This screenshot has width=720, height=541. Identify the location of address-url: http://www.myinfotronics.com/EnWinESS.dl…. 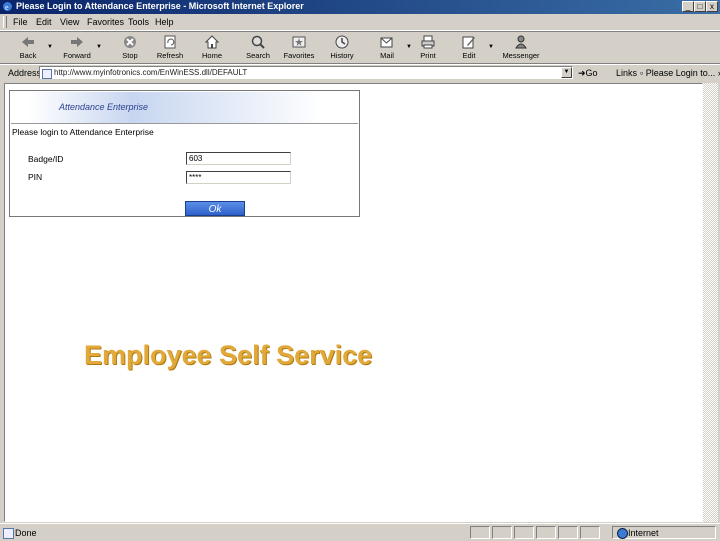
(150, 72).